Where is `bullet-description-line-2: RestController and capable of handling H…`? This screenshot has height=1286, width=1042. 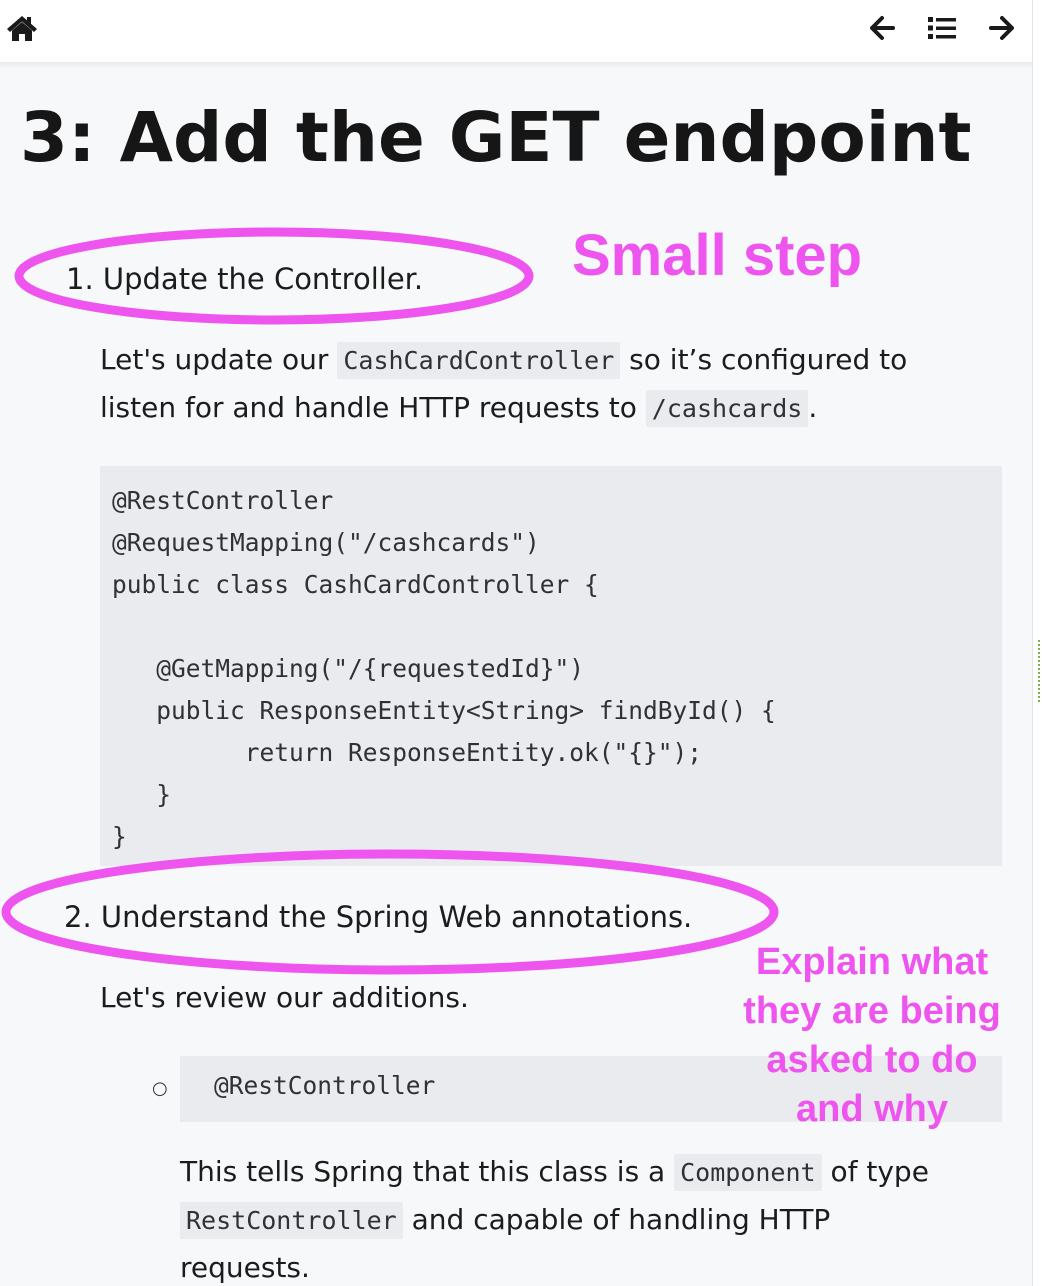 bullet-description-line-2: RestController and capable of handling H… is located at coordinates (505, 1220).